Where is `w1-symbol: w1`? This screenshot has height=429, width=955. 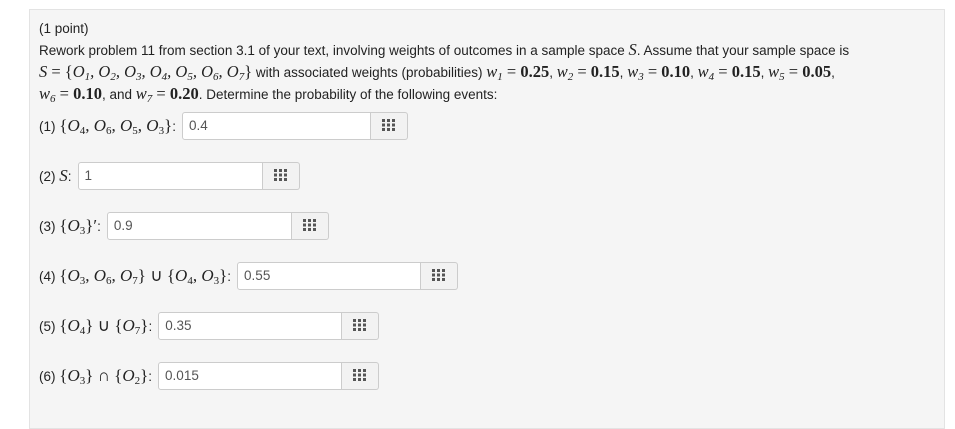 w1-symbol: w1 is located at coordinates (494, 72).